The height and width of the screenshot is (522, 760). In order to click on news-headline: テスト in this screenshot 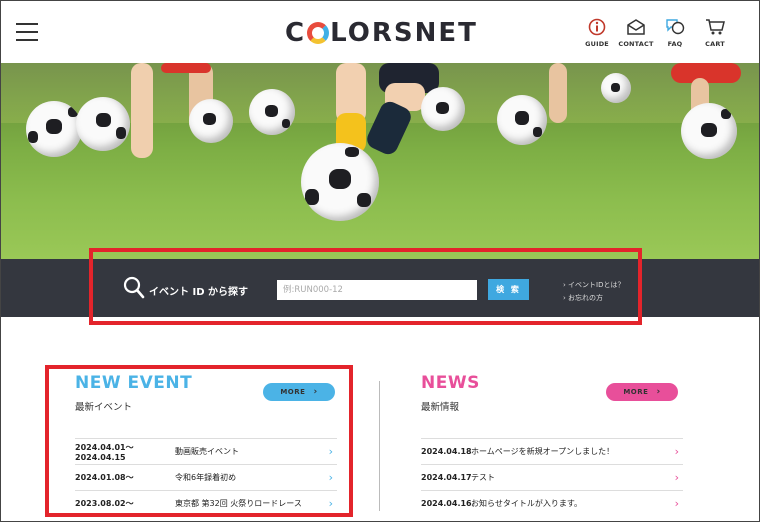, I will do `click(483, 477)`.